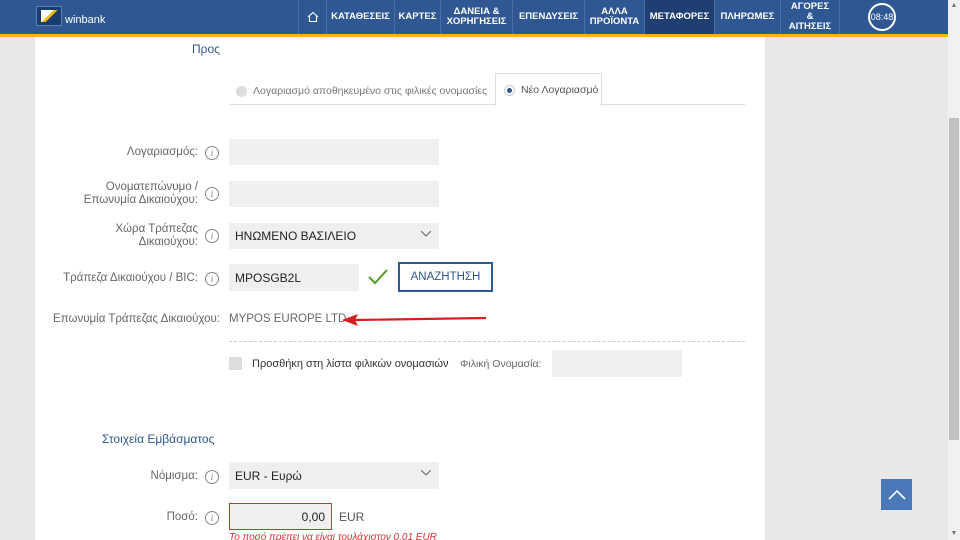  What do you see at coordinates (235, 363) in the screenshot?
I see `add-friendly-checkbox` at bounding box center [235, 363].